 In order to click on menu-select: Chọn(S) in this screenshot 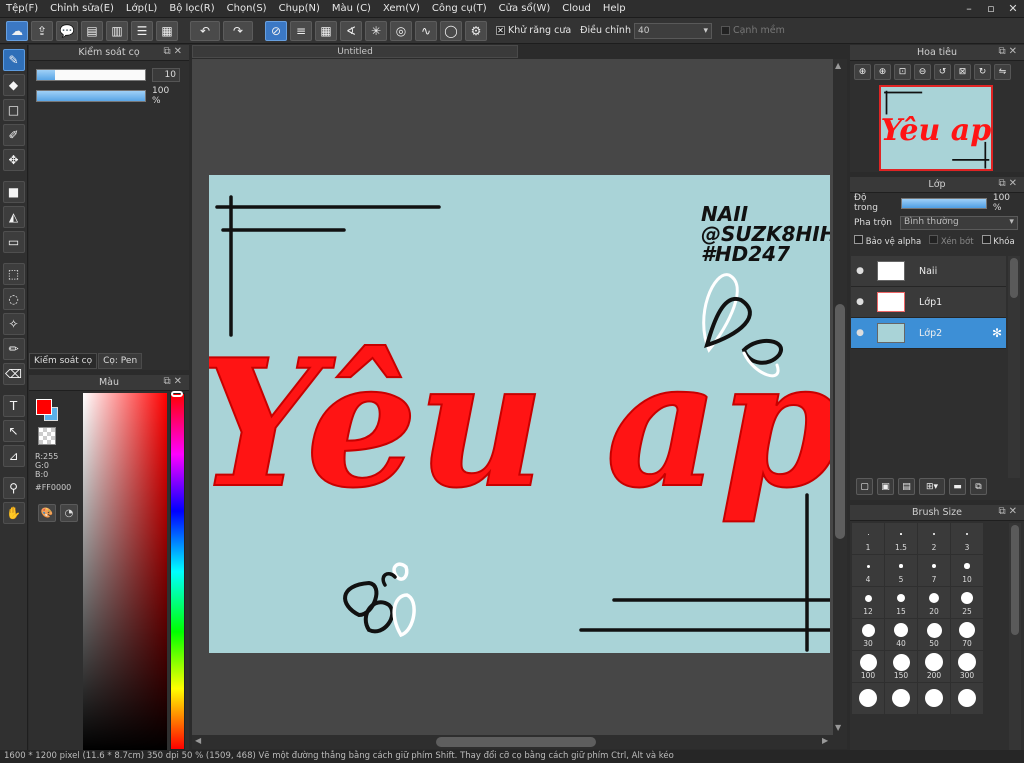, I will do `click(247, 9)`.